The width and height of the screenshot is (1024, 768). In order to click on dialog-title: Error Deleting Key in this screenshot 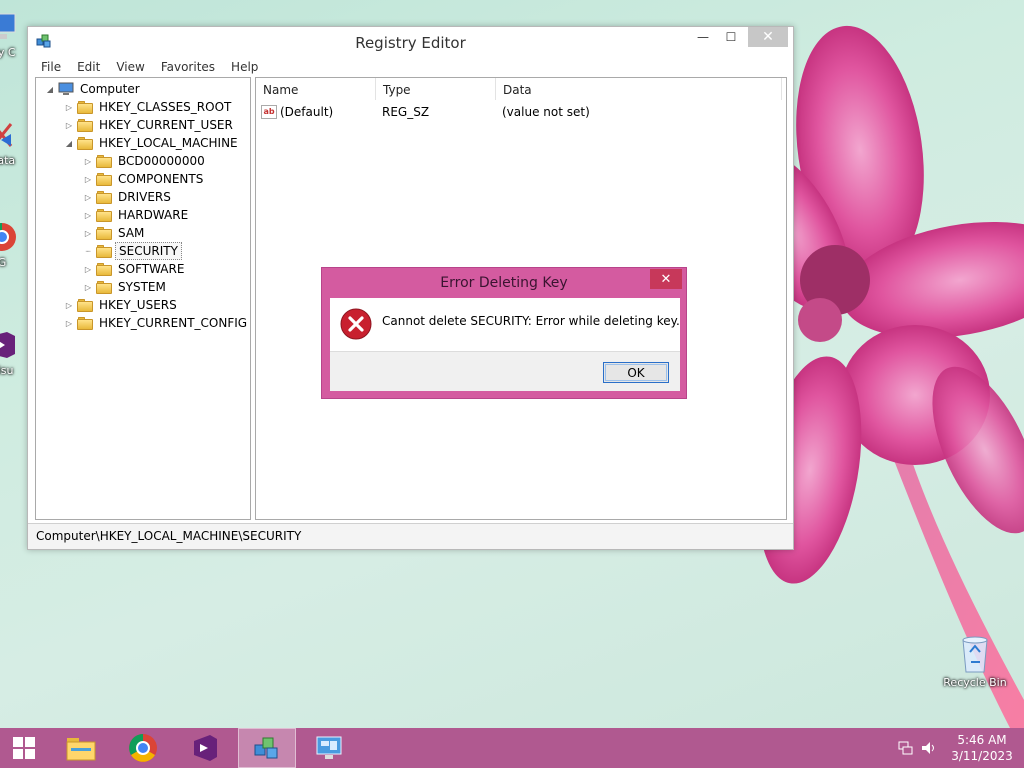, I will do `click(504, 283)`.